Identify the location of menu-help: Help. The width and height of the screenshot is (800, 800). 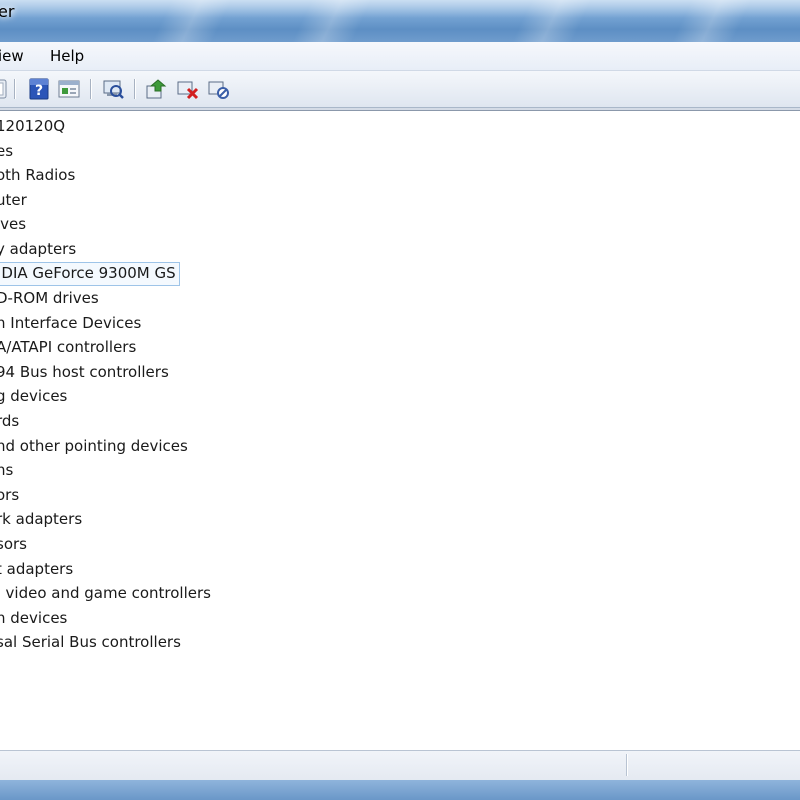
(67, 56).